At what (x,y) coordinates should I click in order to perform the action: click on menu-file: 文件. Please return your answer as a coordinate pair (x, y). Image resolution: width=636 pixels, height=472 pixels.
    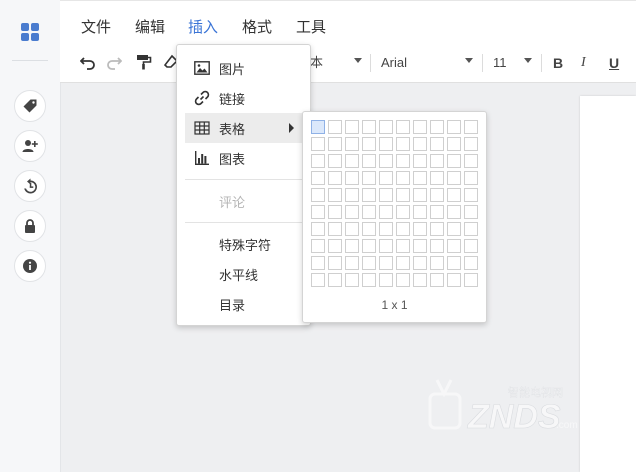
    Looking at the image, I should click on (96, 27).